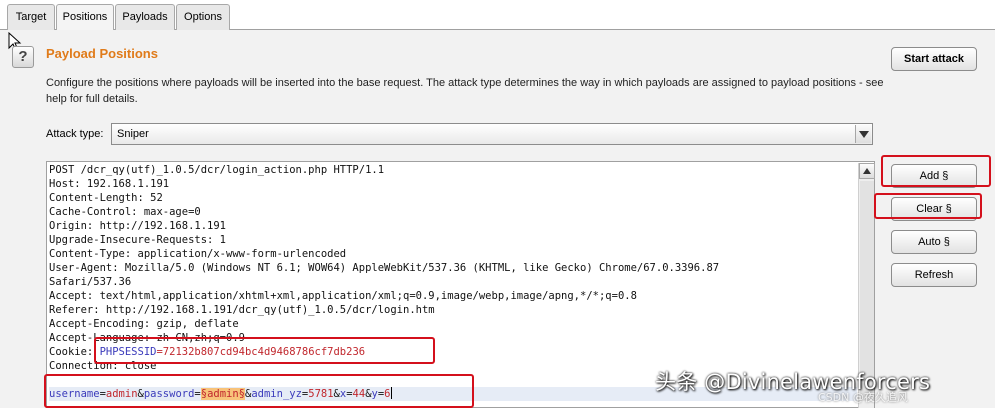 The width and height of the screenshot is (995, 408). What do you see at coordinates (109, 184) in the screenshot?
I see `request-line: Host: 192.168.1.191` at bounding box center [109, 184].